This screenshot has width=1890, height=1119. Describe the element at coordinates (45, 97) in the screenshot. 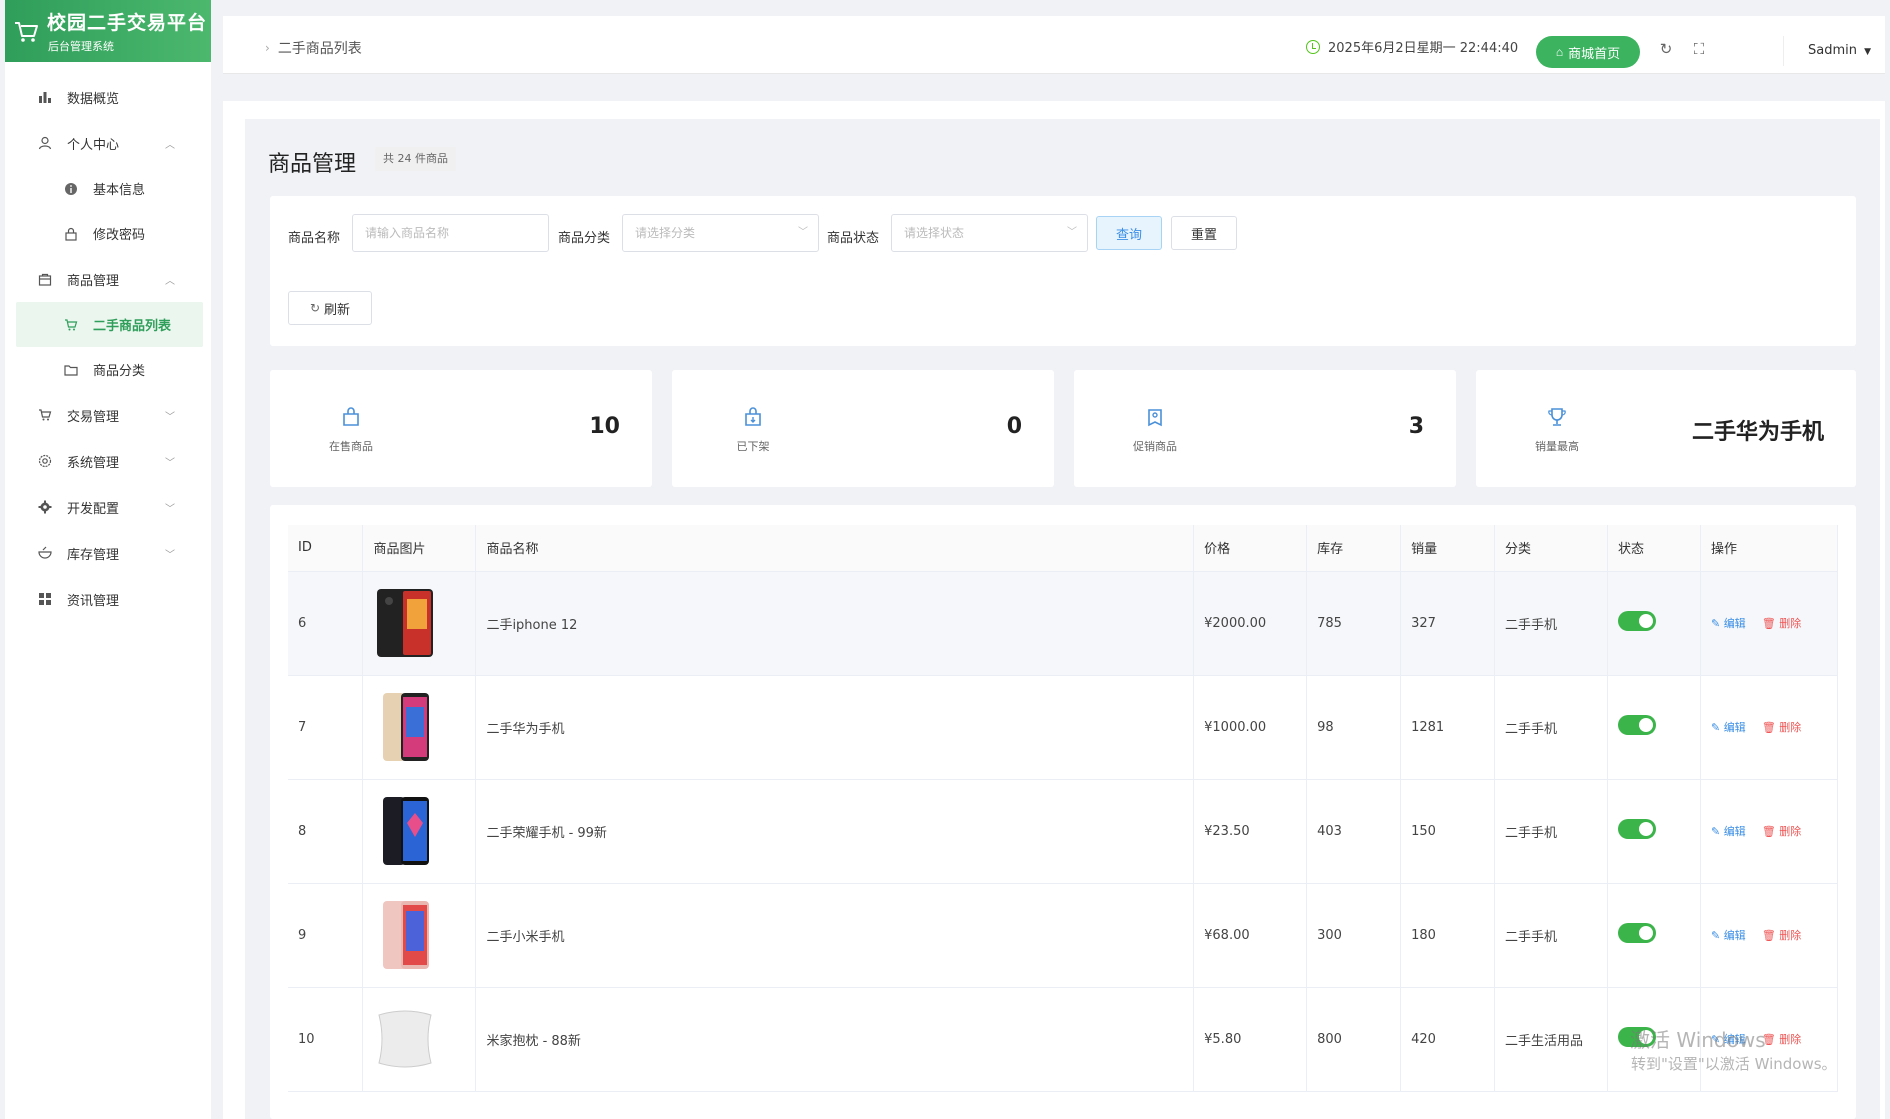

I see `bar-chart-icon` at that location.